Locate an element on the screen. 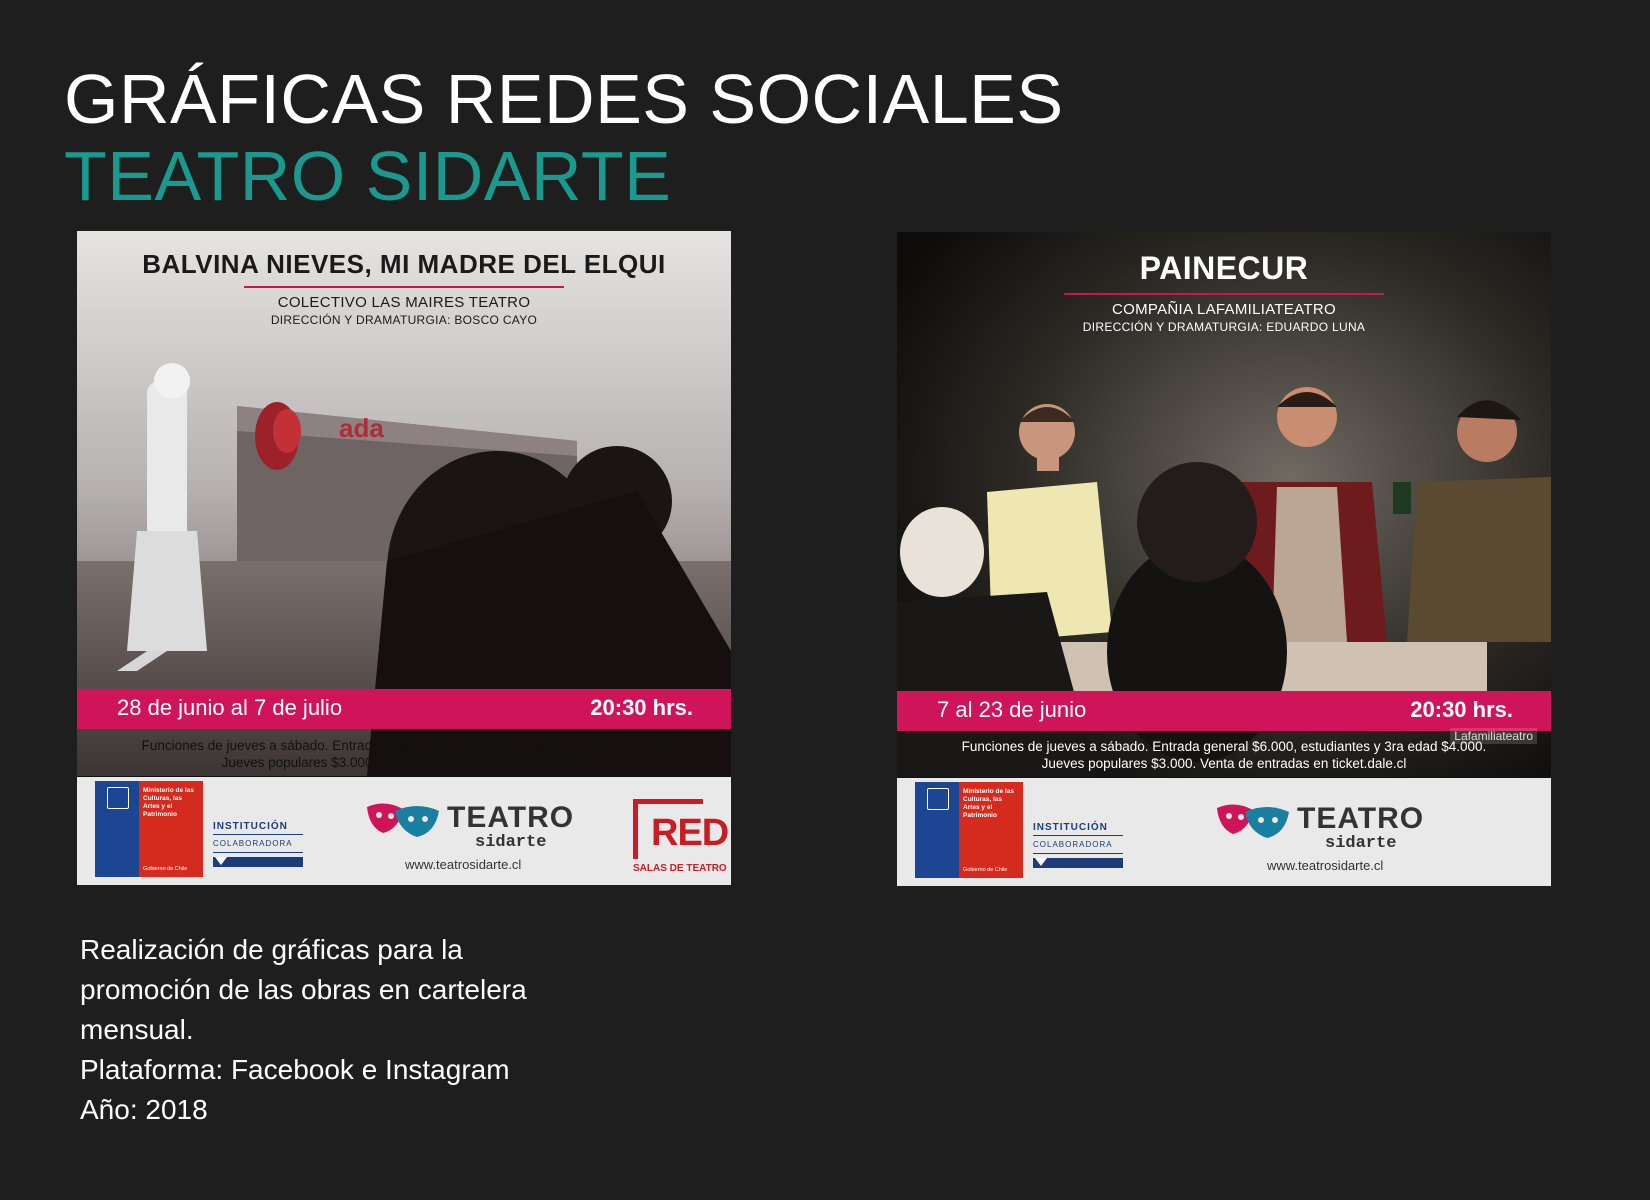 The height and width of the screenshot is (1200, 1650). poster-company: COLECTIVO LAS MAIRES TEATRO is located at coordinates (404, 302).